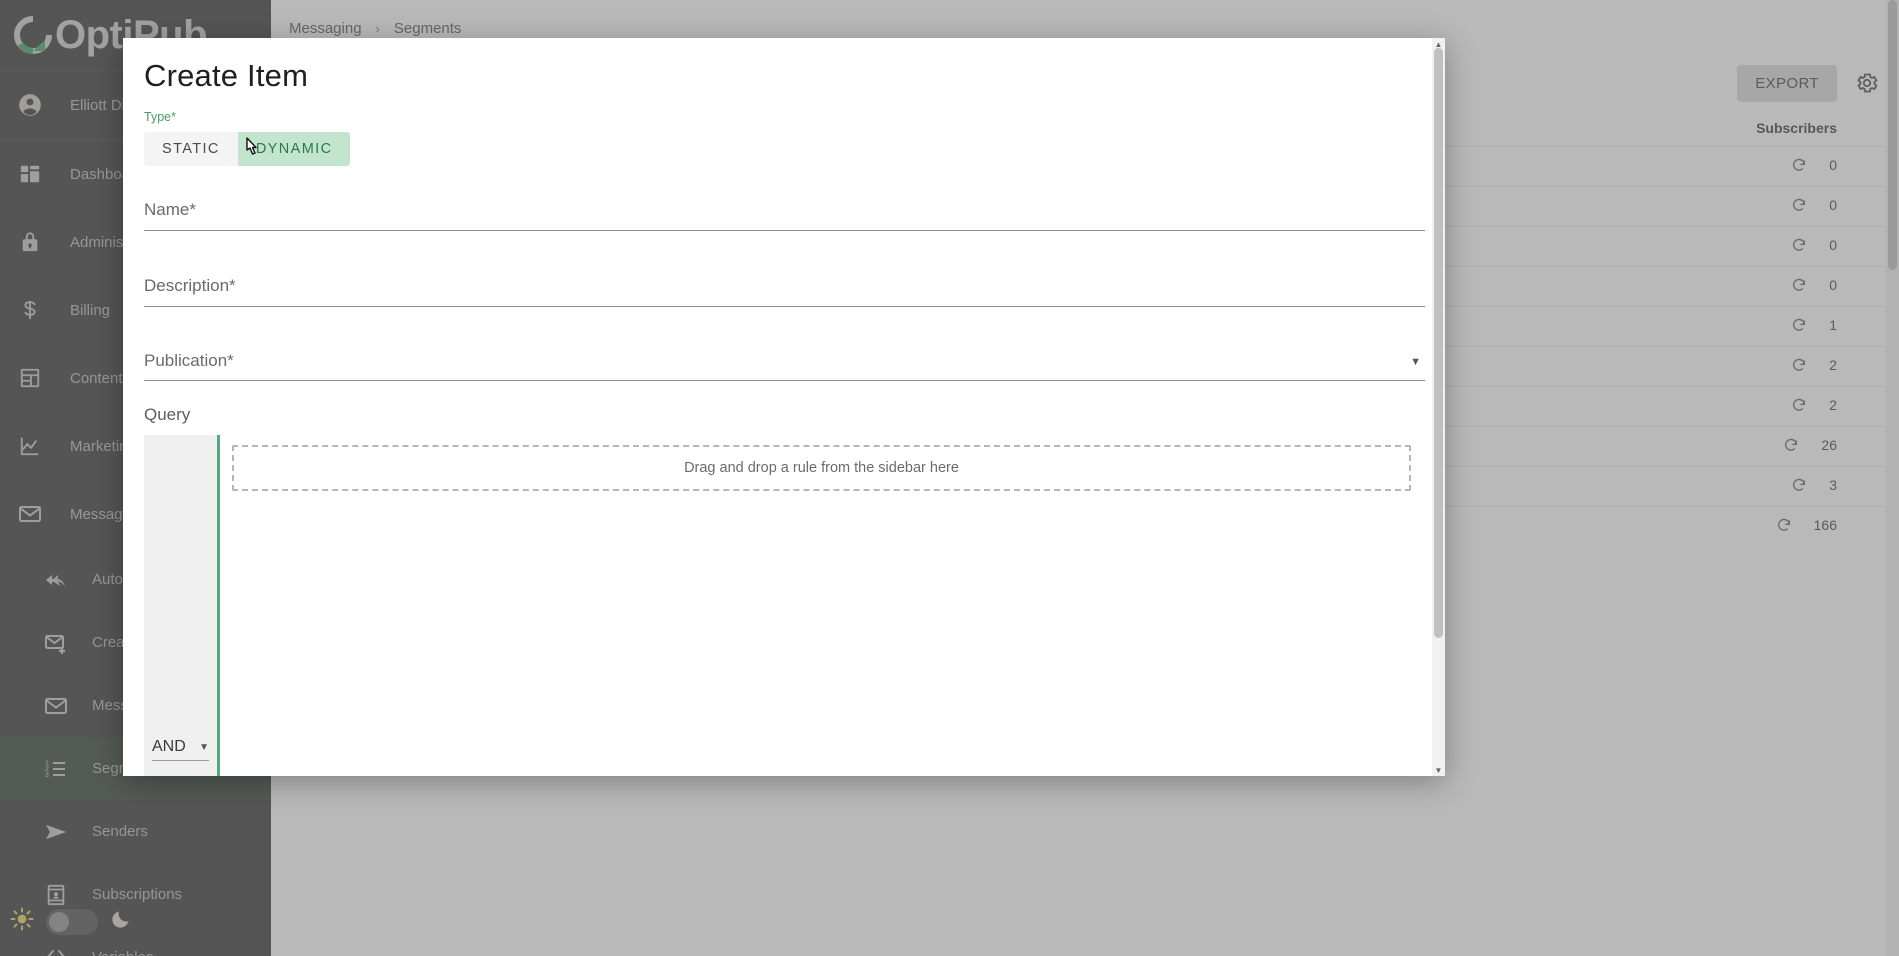 Image resolution: width=1899 pixels, height=956 pixels. What do you see at coordinates (182, 605) in the screenshot?
I see `logic-operator-column: AND ▼` at bounding box center [182, 605].